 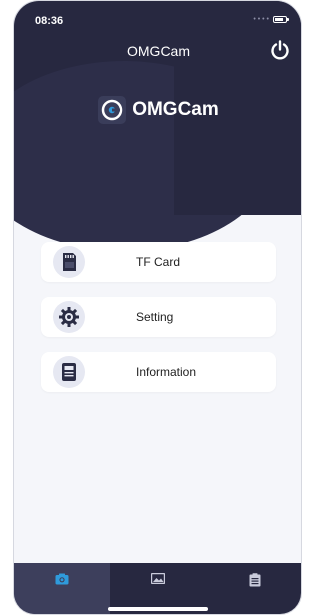 I want to click on logo-text: OMGCam, so click(x=175, y=109).